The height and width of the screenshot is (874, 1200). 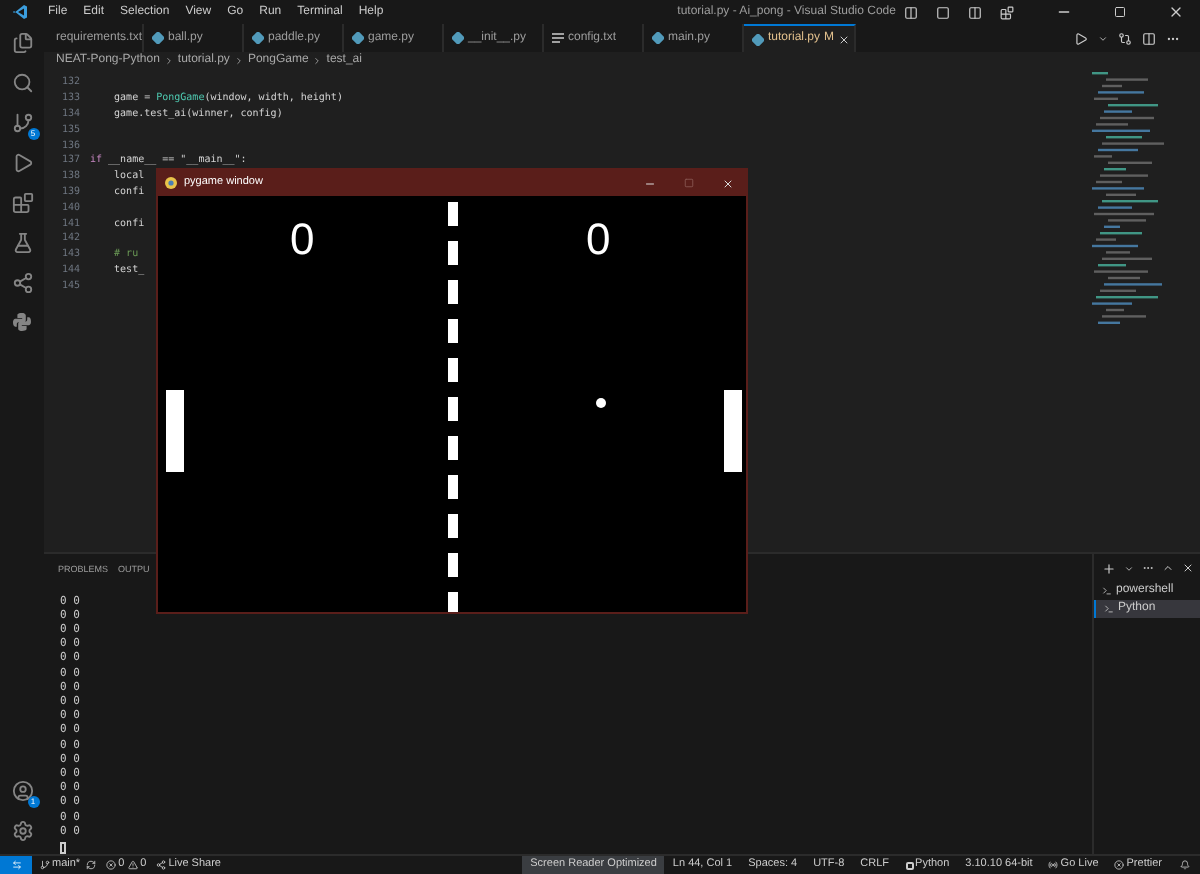 What do you see at coordinates (1188, 568) in the screenshot?
I see `close-panel-icon` at bounding box center [1188, 568].